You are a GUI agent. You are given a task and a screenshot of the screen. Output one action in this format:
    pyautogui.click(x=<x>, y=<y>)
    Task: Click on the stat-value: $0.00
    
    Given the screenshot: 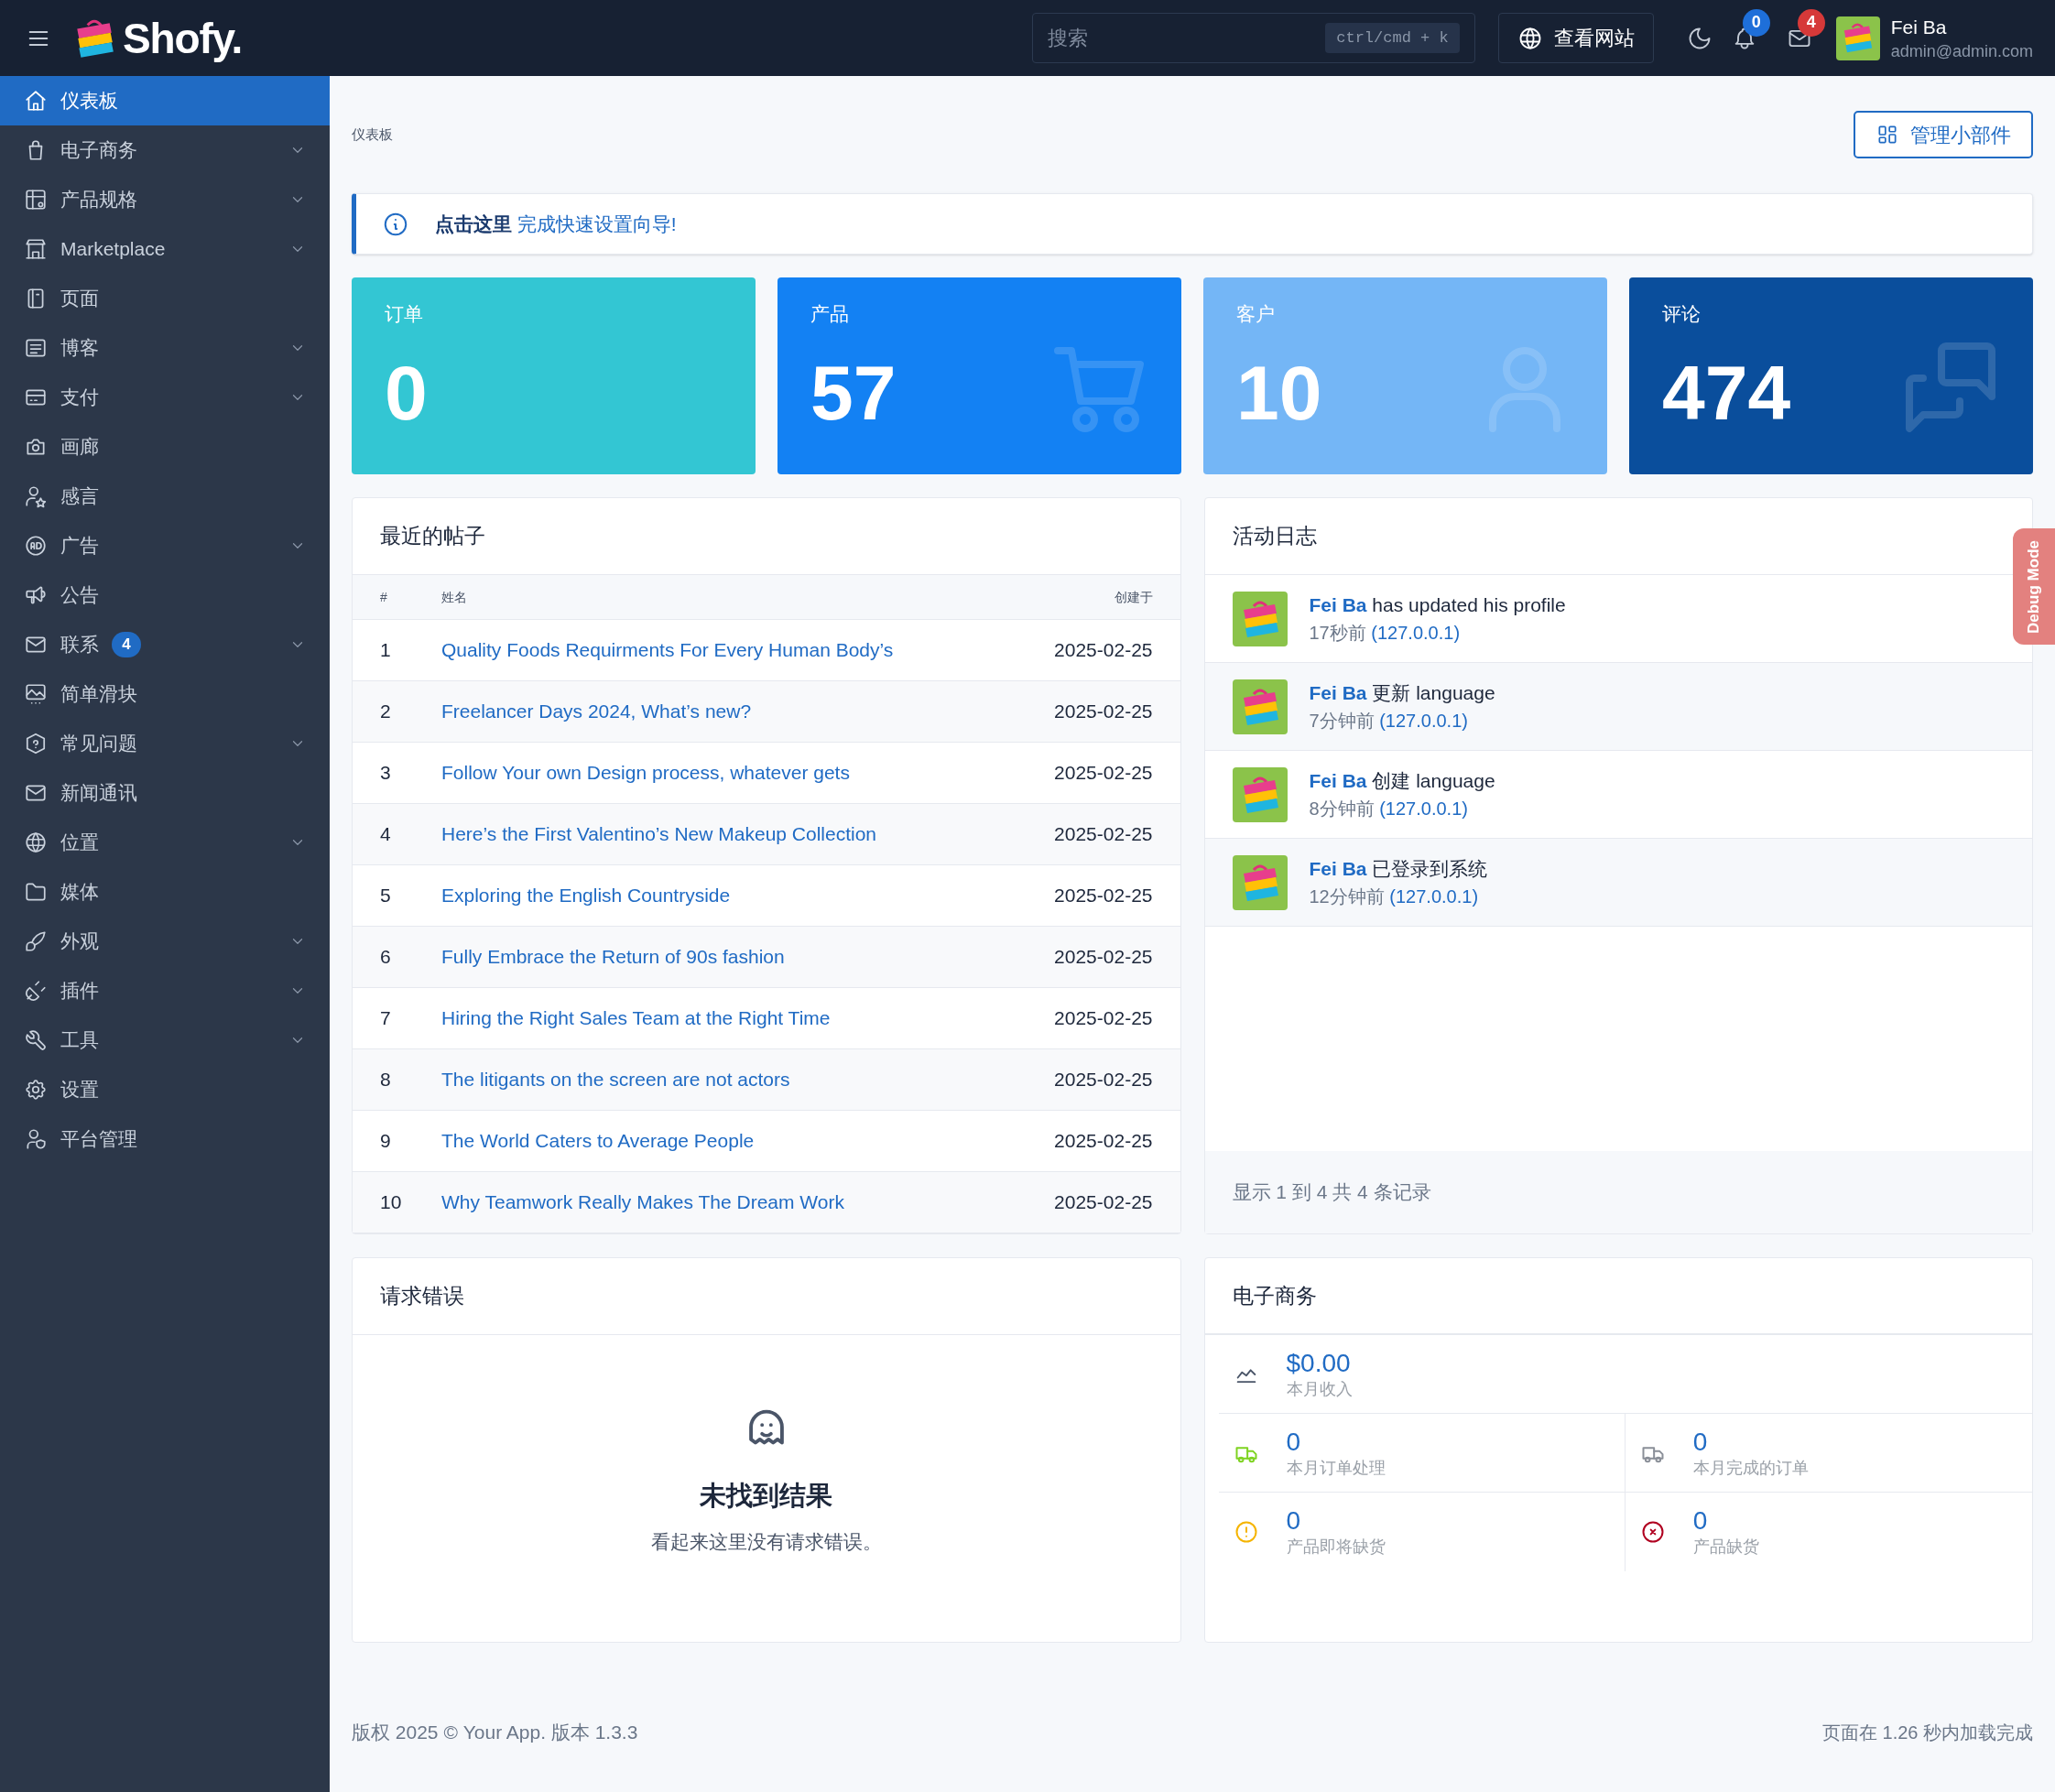 What is the action you would take?
    pyautogui.click(x=1319, y=1363)
    